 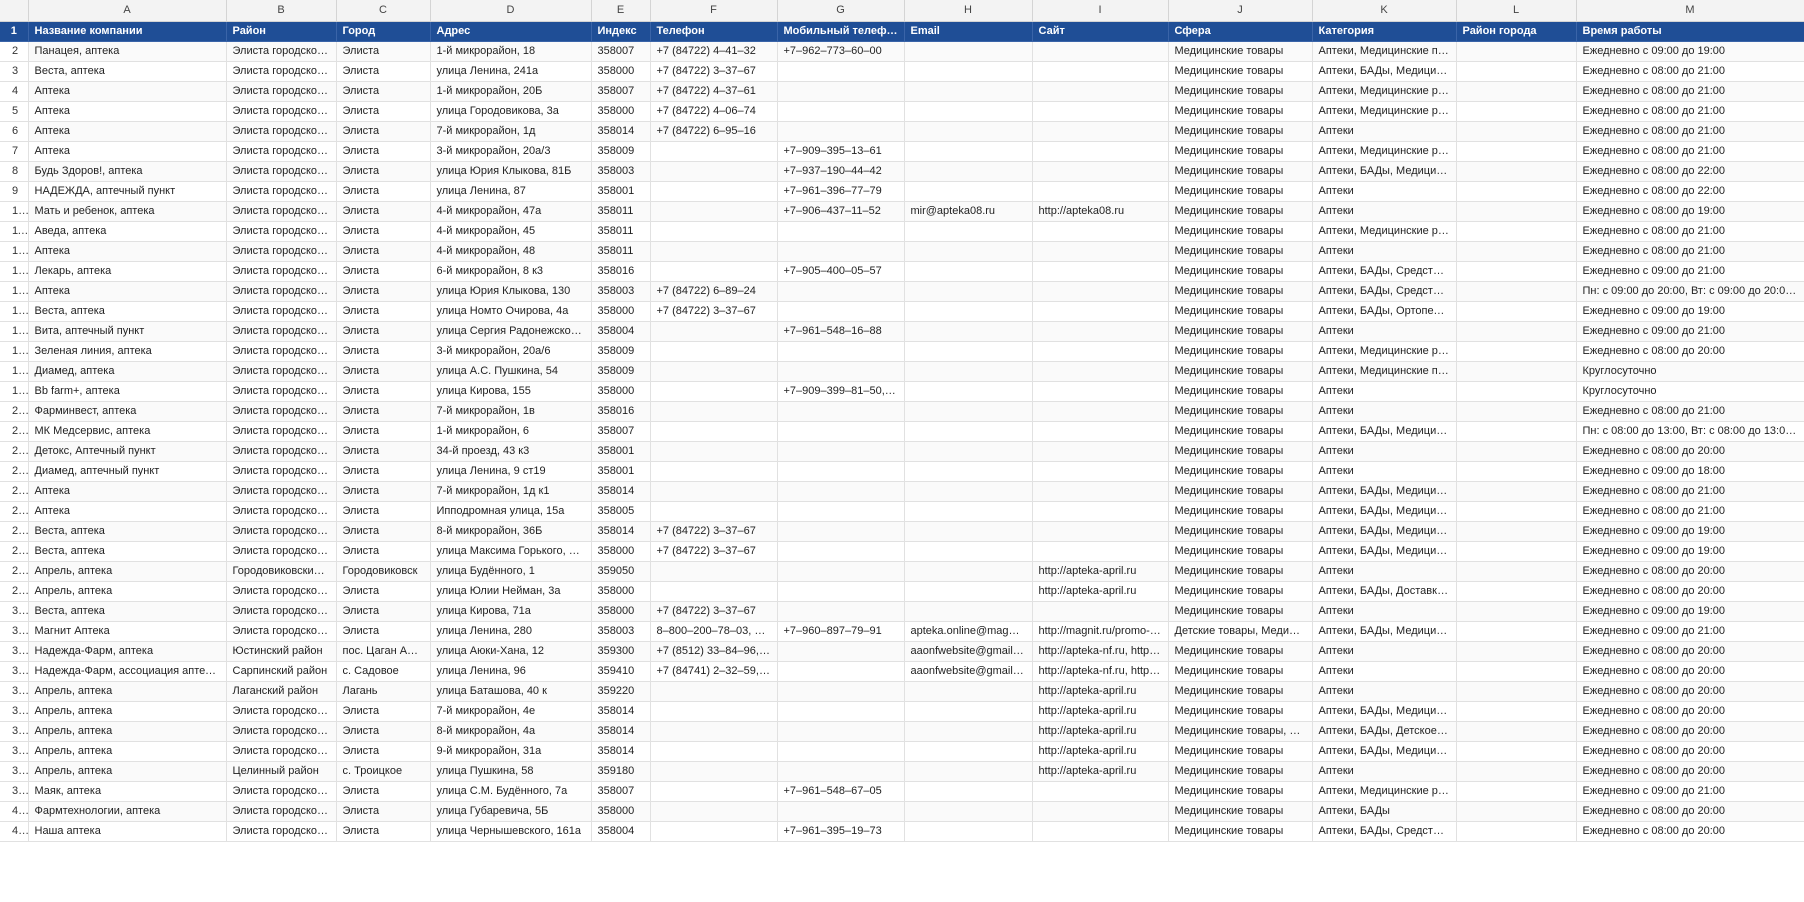 I want to click on table-cell: Фармтехнологии, аптека, so click(x=127, y=811).